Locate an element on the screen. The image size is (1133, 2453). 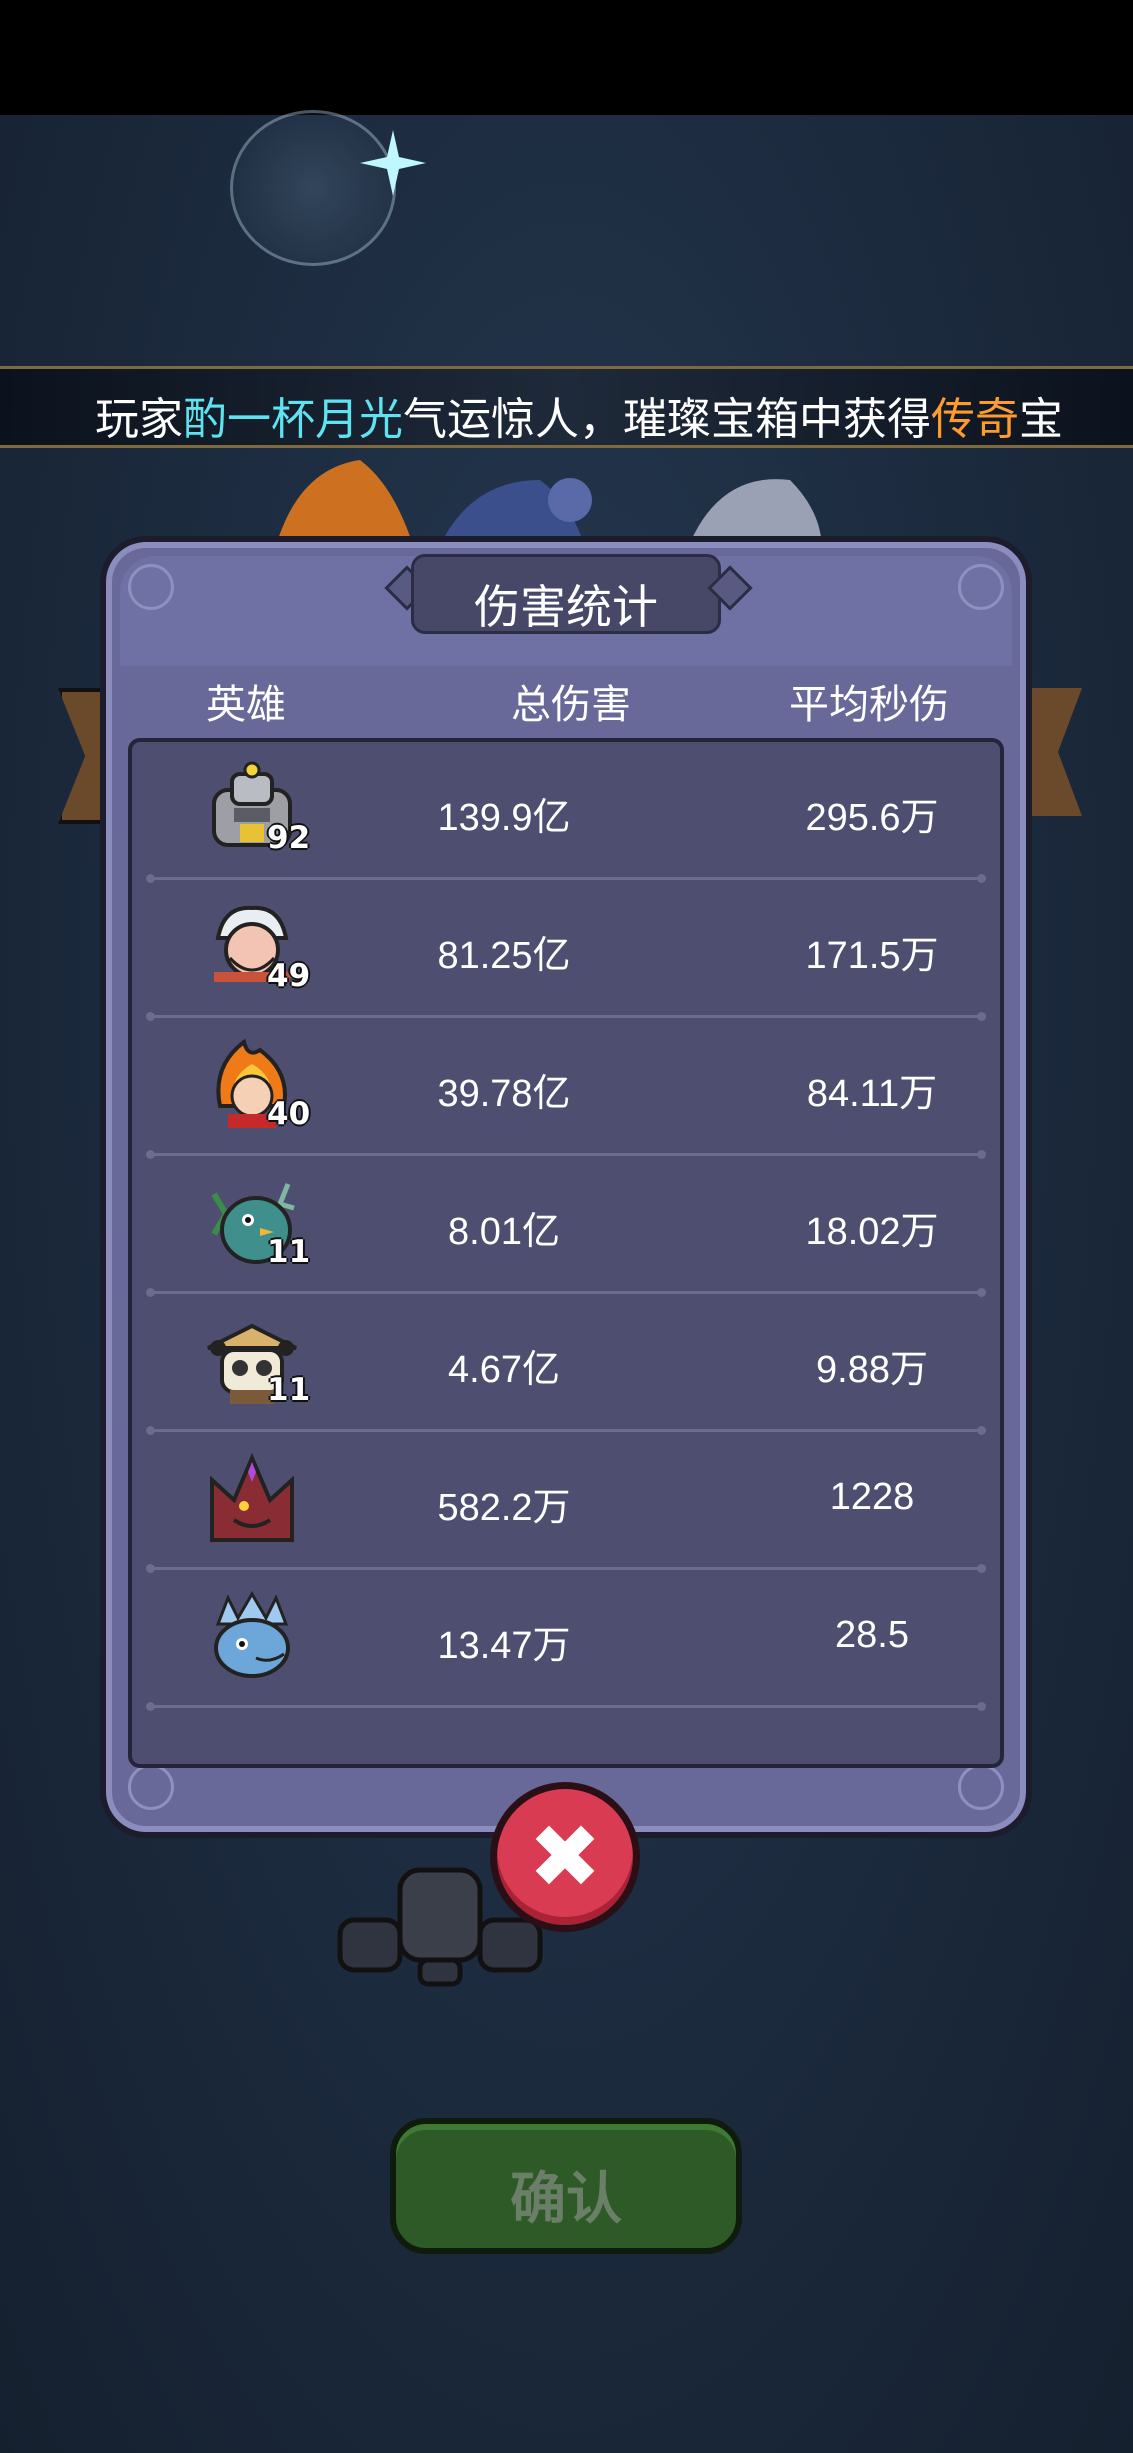
column-header-avg-dps: 平均秒伤 is located at coordinates (869, 705).